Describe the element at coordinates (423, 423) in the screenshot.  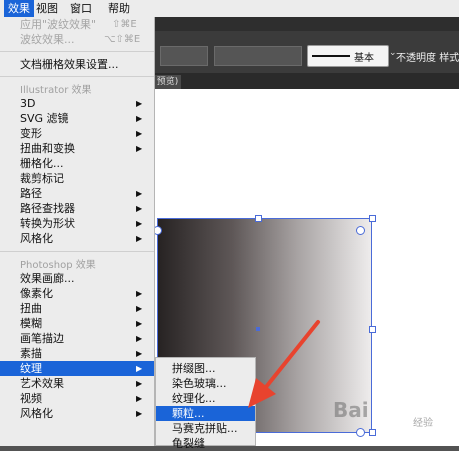
I see `baidu-watermark-sub: 经验` at that location.